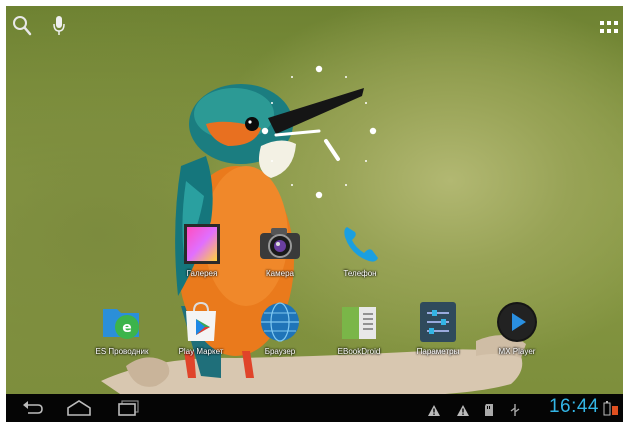 The width and height of the screenshot is (629, 429). I want to click on home-icon, so click(79, 410).